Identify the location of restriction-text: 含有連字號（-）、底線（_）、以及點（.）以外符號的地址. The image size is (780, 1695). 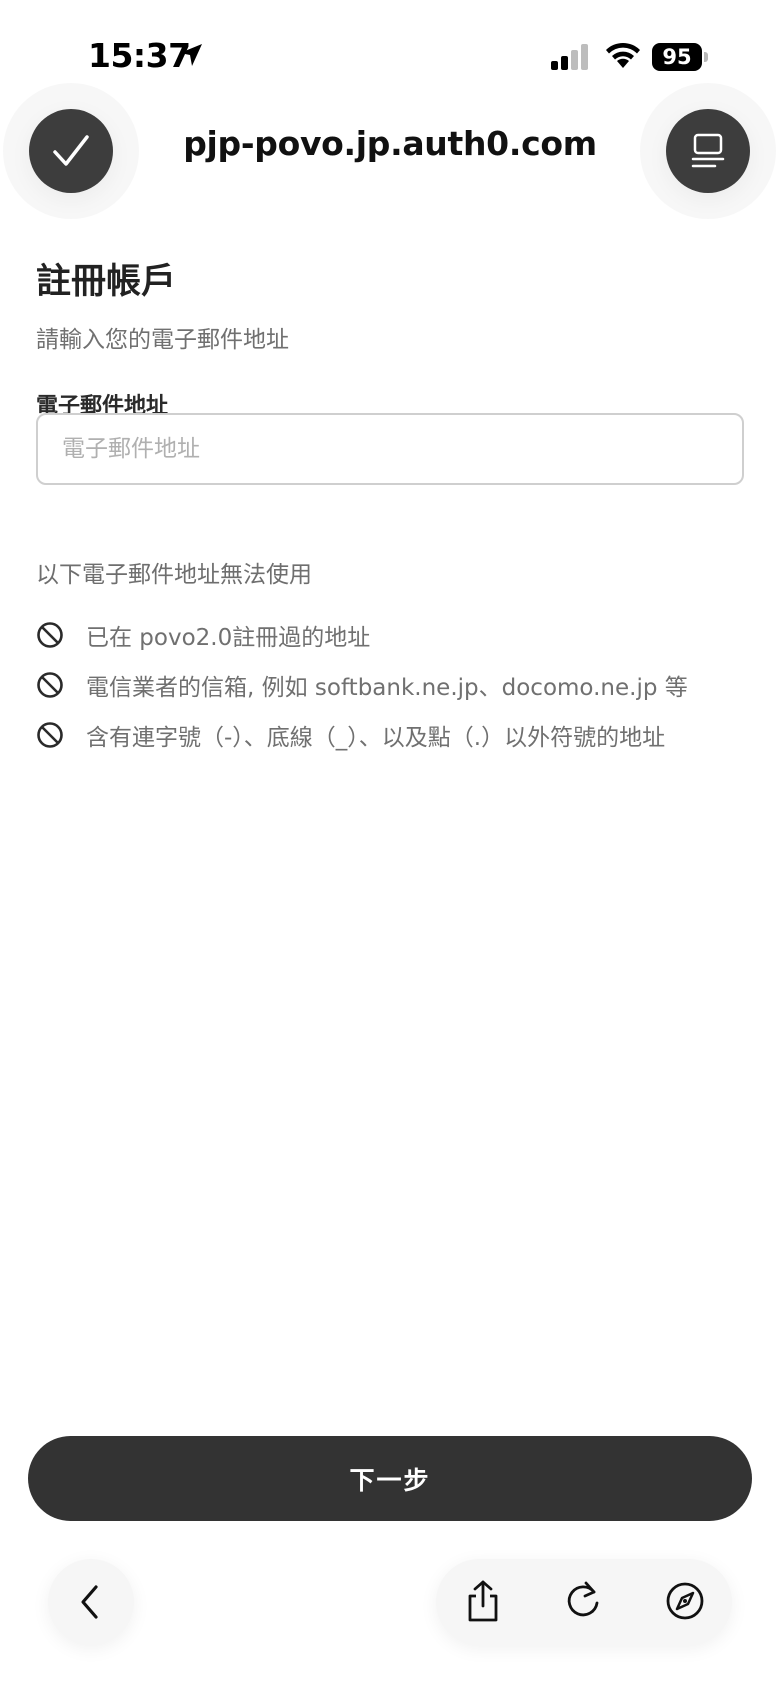
(376, 738).